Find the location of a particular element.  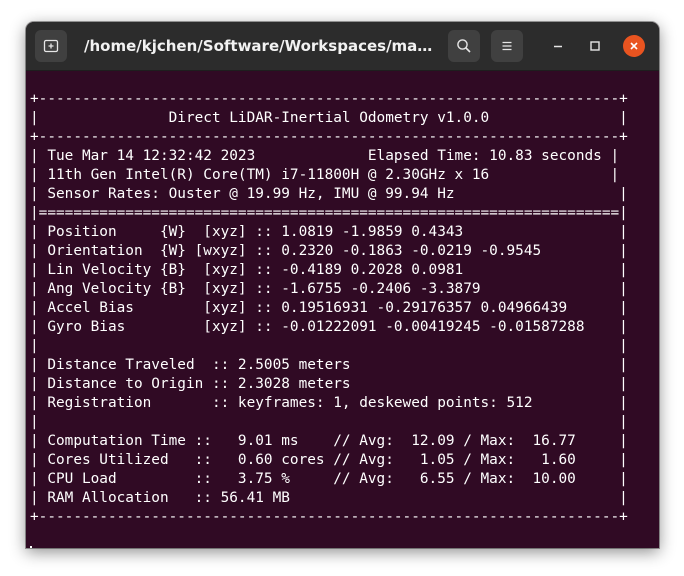

hamburger-menu-icon is located at coordinates (507, 46).